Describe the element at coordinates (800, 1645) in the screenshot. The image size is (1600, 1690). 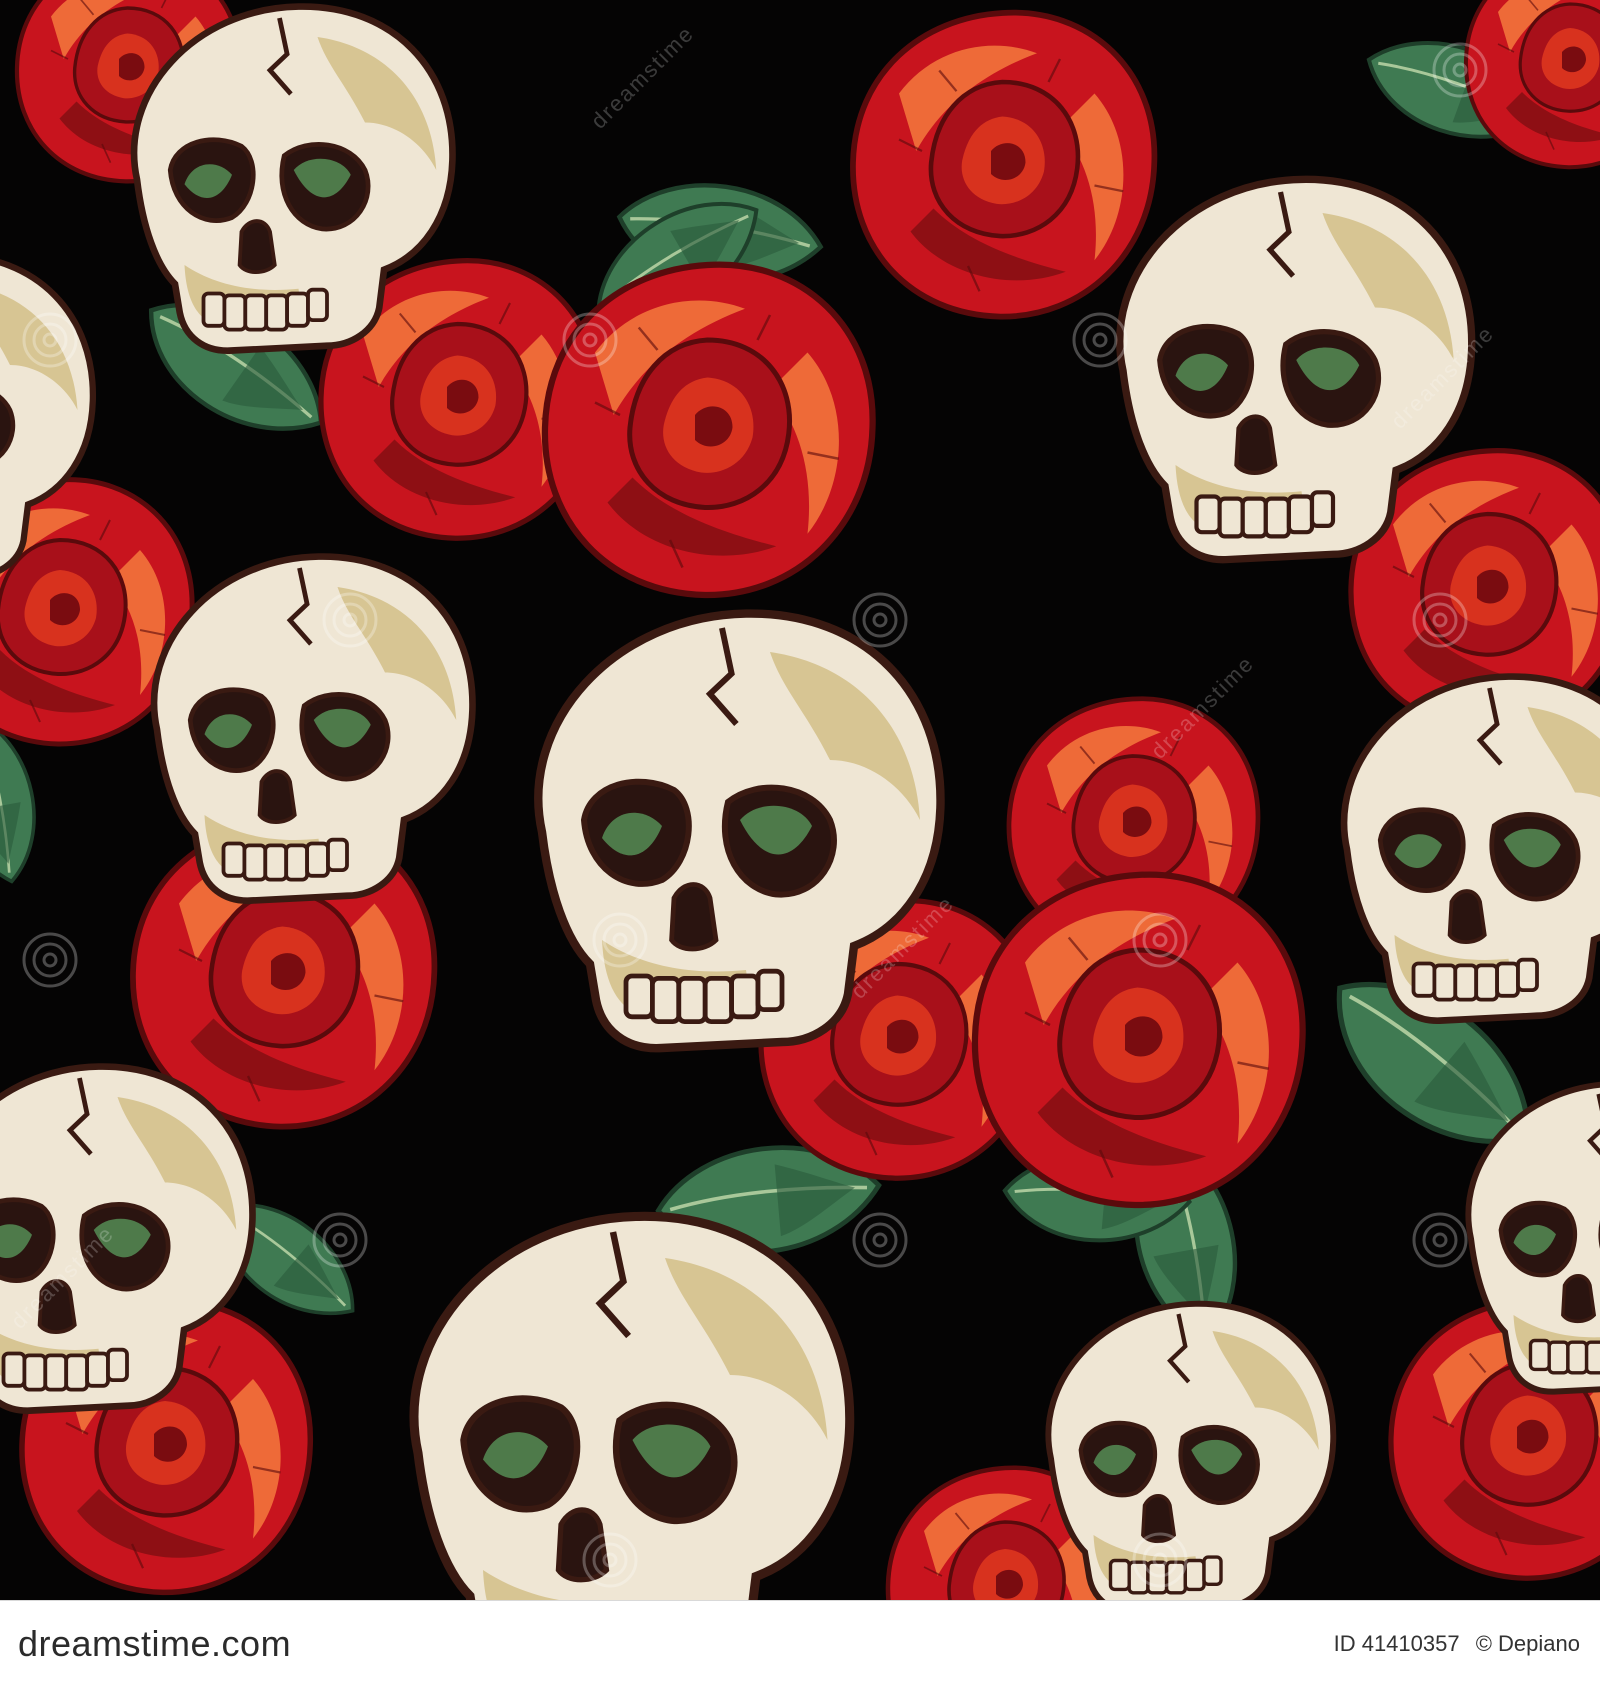
I see `stock-footer-bar: dreamstime.com ID 41410357 © Depiano` at that location.